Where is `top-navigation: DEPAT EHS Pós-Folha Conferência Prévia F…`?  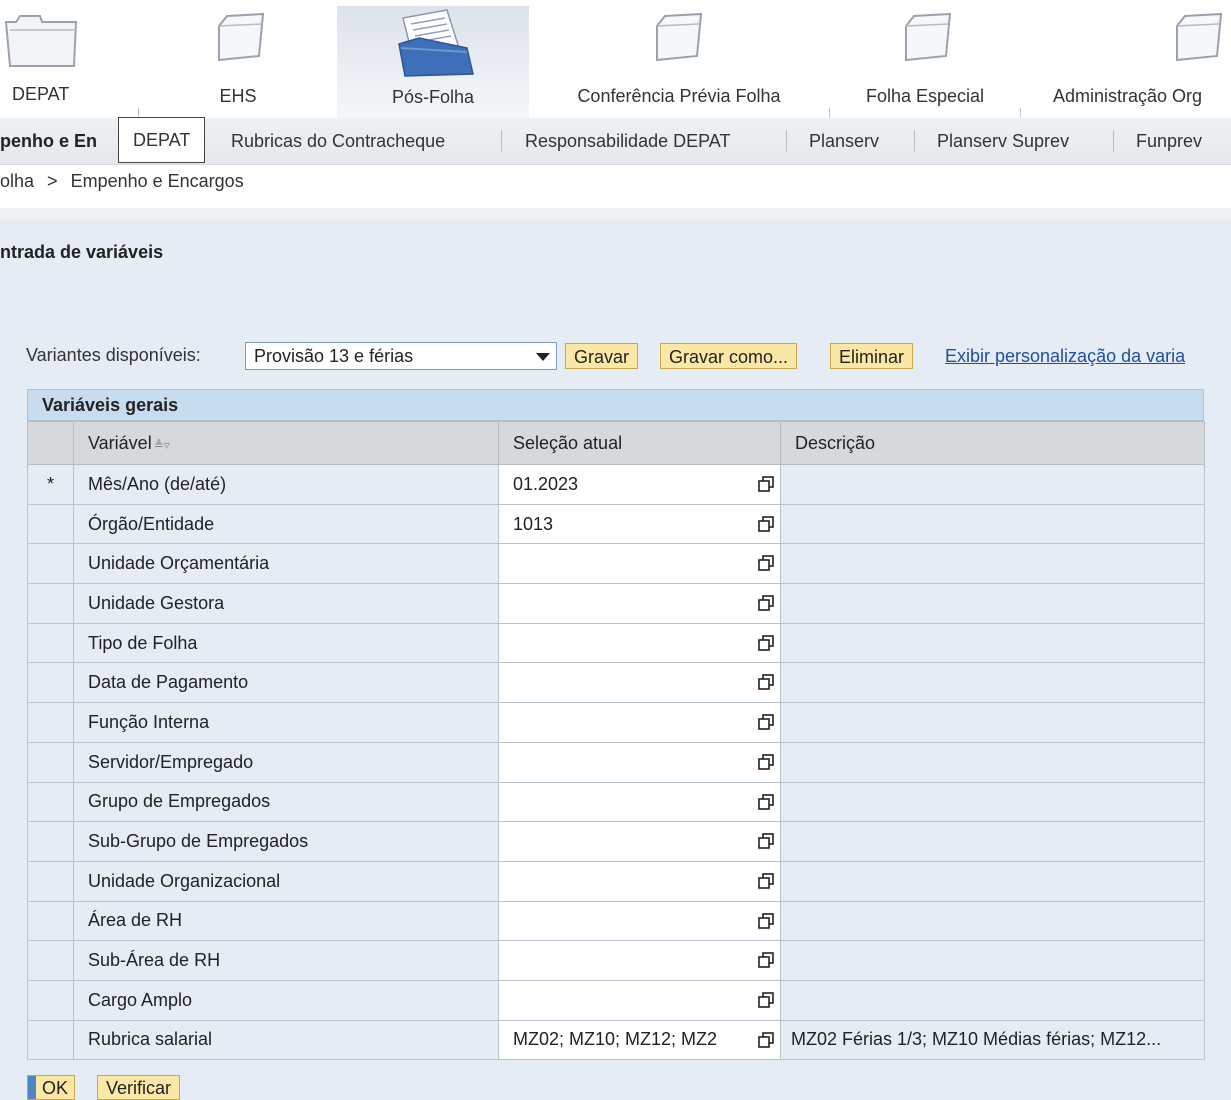 top-navigation: DEPAT EHS Pós-Folha Conferência Prévia F… is located at coordinates (615, 59).